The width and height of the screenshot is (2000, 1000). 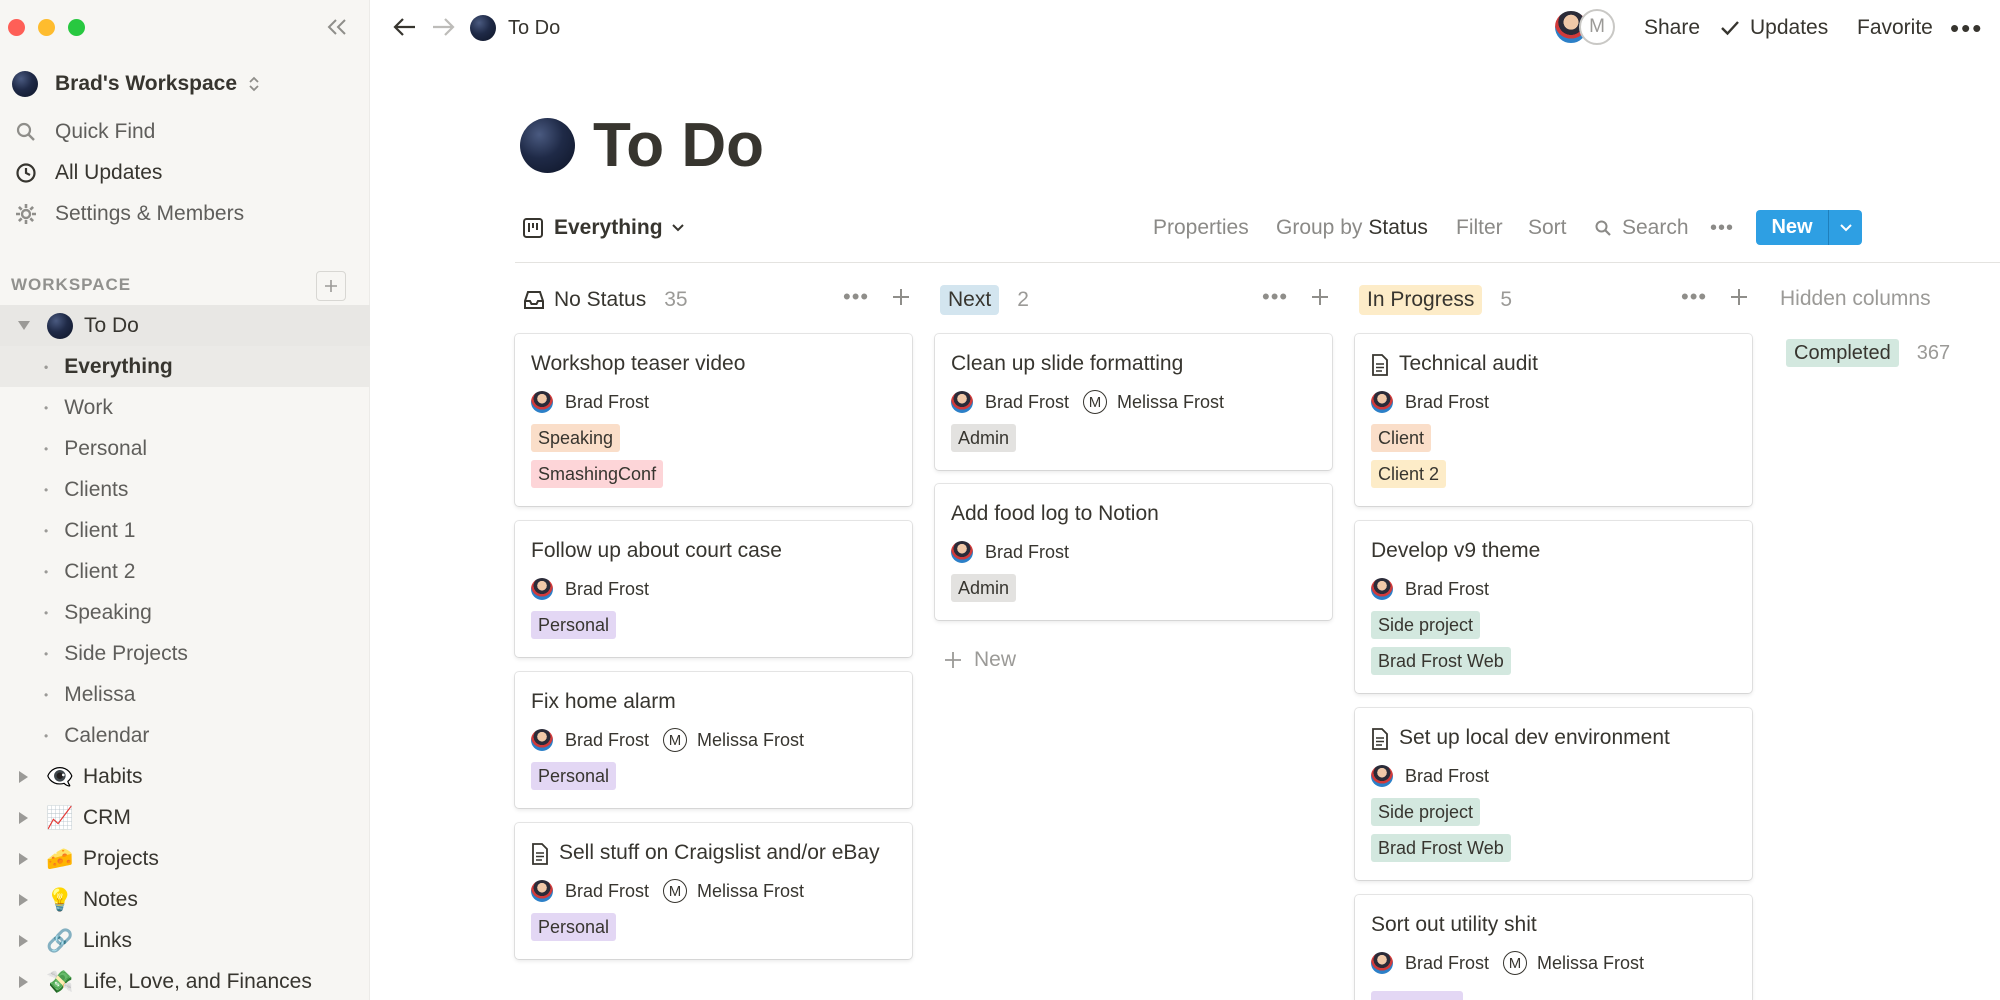 I want to click on group-by-button: Group by Status, so click(x=1352, y=228).